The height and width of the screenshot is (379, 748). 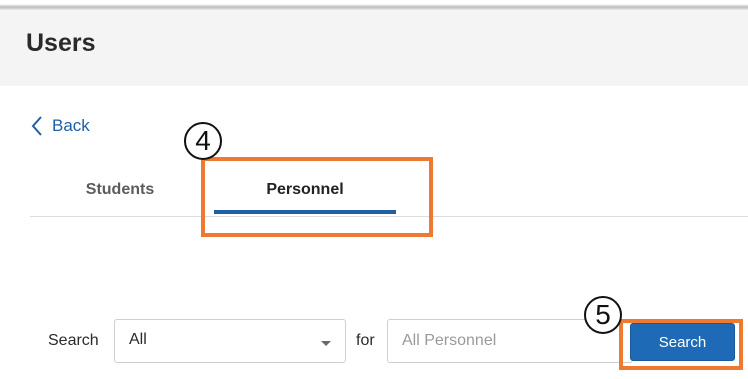 I want to click on search-button: Search, so click(x=682, y=342).